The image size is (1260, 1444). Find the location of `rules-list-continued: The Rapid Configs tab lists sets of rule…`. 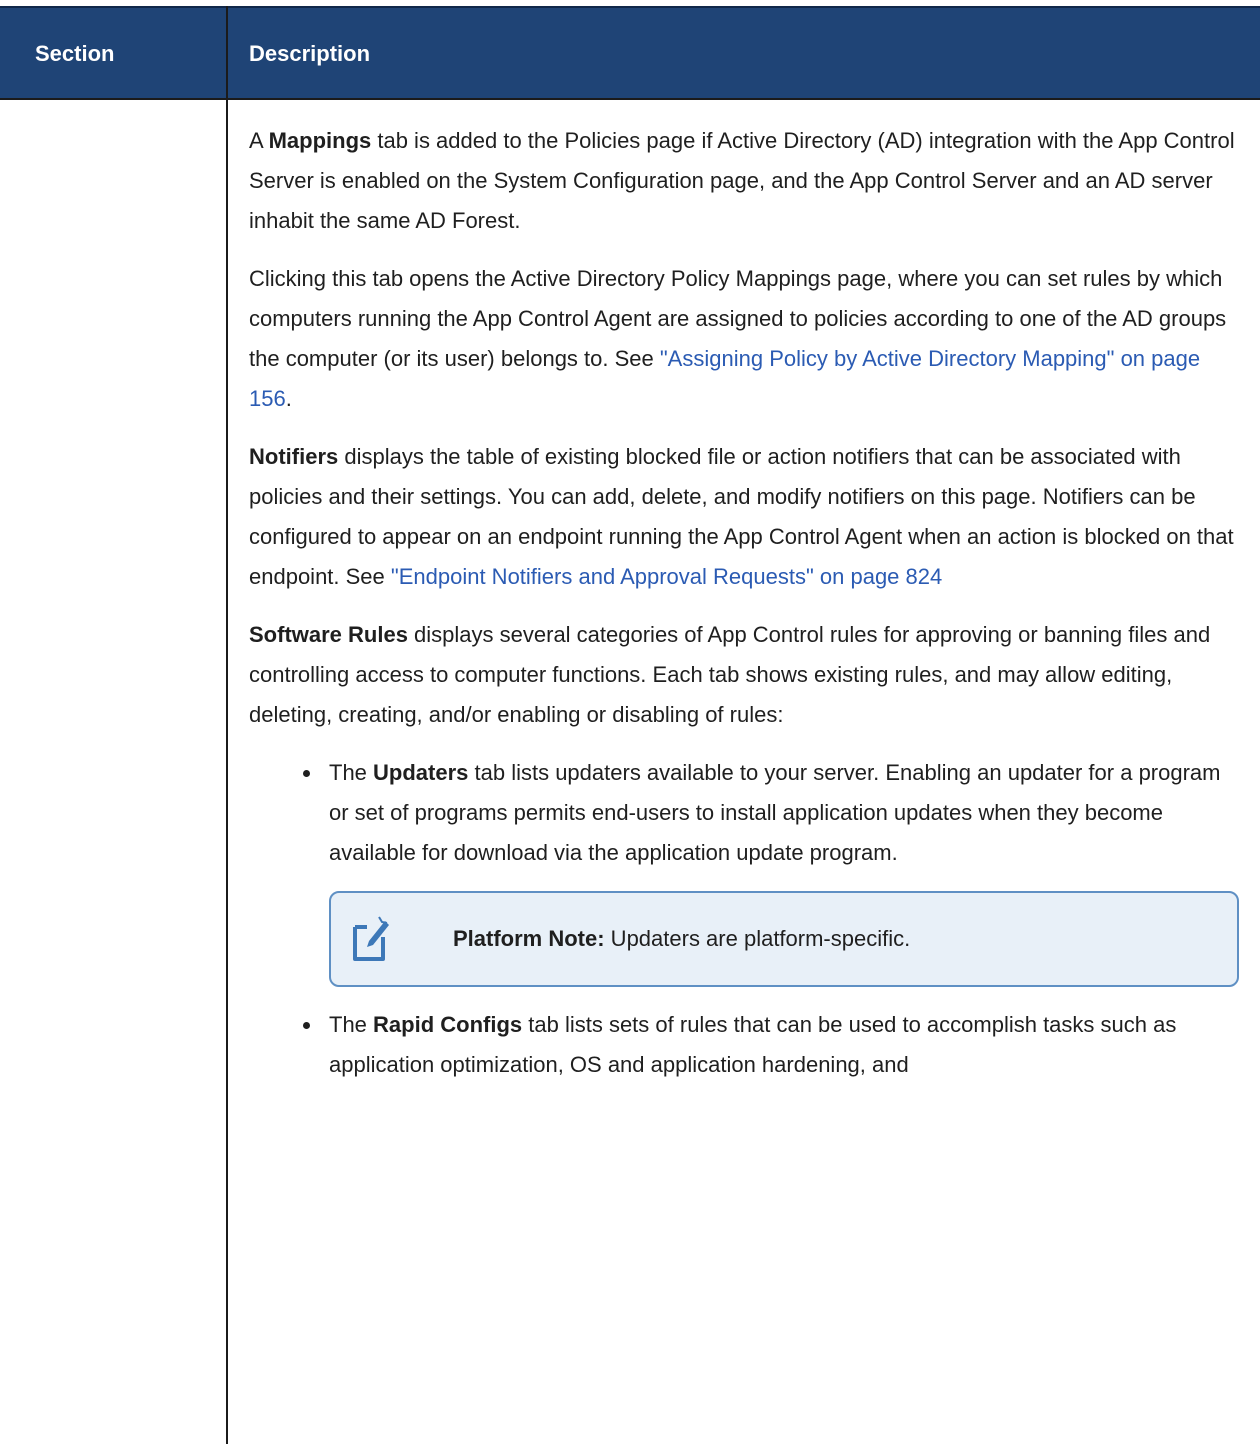

rules-list-continued: The Rapid Configs tab lists sets of rule… is located at coordinates (744, 1045).